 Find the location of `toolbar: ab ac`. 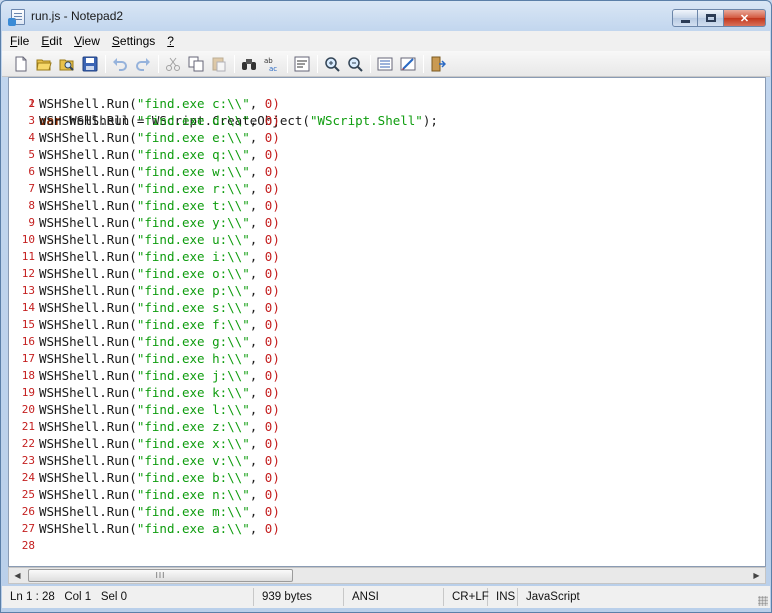

toolbar: ab ac is located at coordinates (386, 64).